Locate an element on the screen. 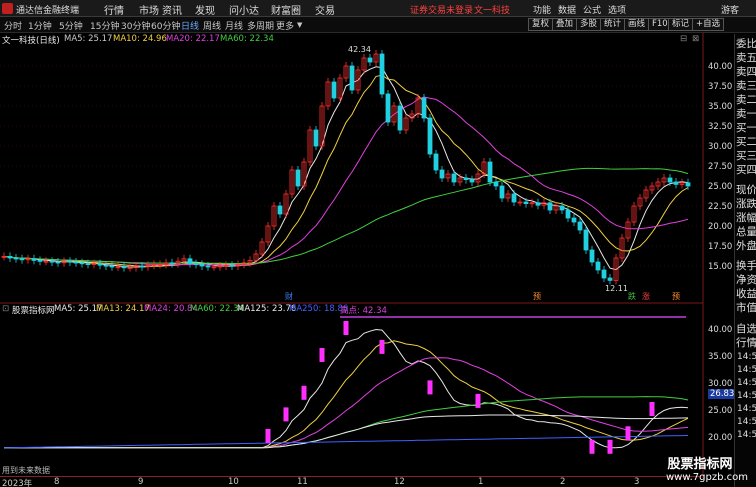 This screenshot has width=756, height=487. overlay-button: 叠加 is located at coordinates (565, 24).